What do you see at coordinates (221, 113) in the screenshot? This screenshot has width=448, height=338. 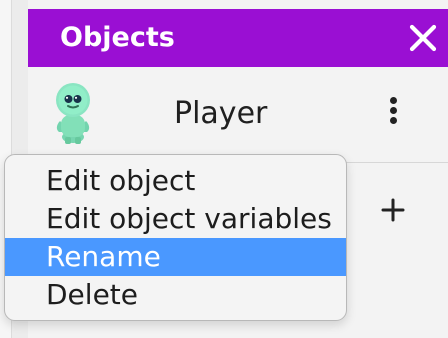 I see `object-name: Player` at bounding box center [221, 113].